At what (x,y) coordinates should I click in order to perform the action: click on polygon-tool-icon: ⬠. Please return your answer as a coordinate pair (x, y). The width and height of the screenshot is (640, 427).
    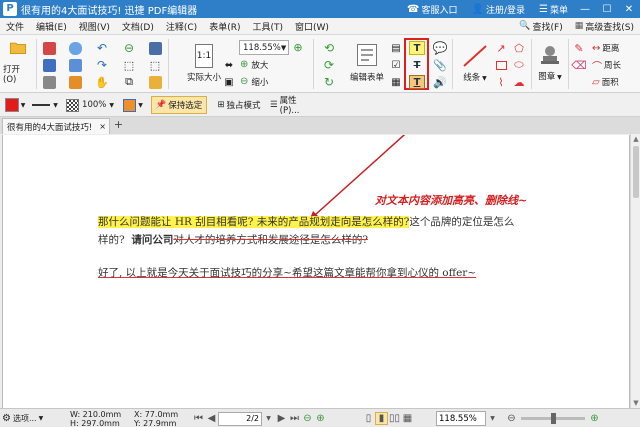
    Looking at the image, I should click on (519, 48).